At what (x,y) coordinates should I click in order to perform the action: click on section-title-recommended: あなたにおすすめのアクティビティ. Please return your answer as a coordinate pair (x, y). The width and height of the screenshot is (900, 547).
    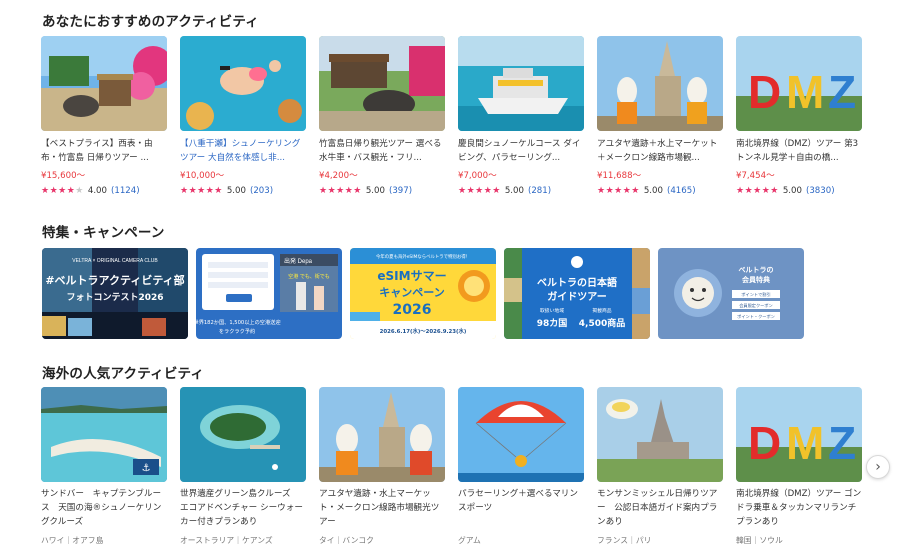
    Looking at the image, I should click on (150, 22).